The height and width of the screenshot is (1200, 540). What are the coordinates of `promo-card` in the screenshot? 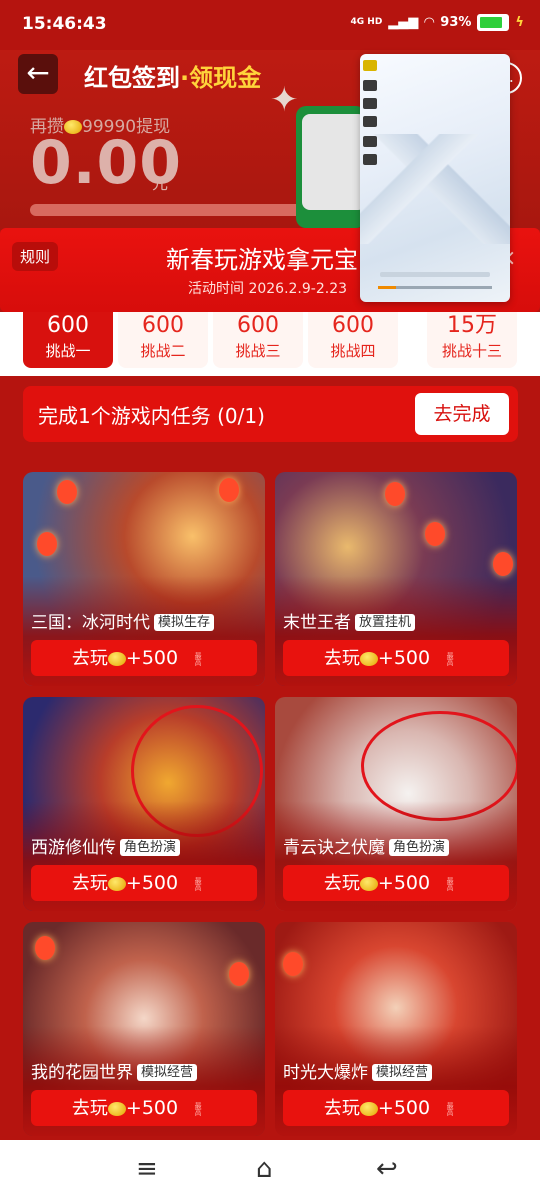 It's located at (331, 167).